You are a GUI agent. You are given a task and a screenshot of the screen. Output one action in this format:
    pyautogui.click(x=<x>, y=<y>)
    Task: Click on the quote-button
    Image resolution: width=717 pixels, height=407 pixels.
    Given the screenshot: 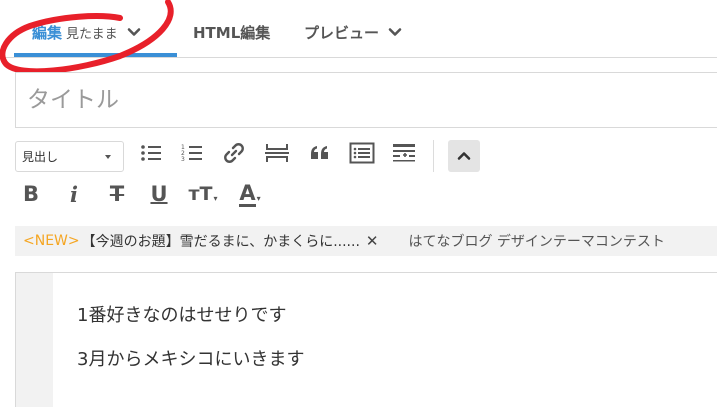 What is the action you would take?
    pyautogui.click(x=320, y=153)
    